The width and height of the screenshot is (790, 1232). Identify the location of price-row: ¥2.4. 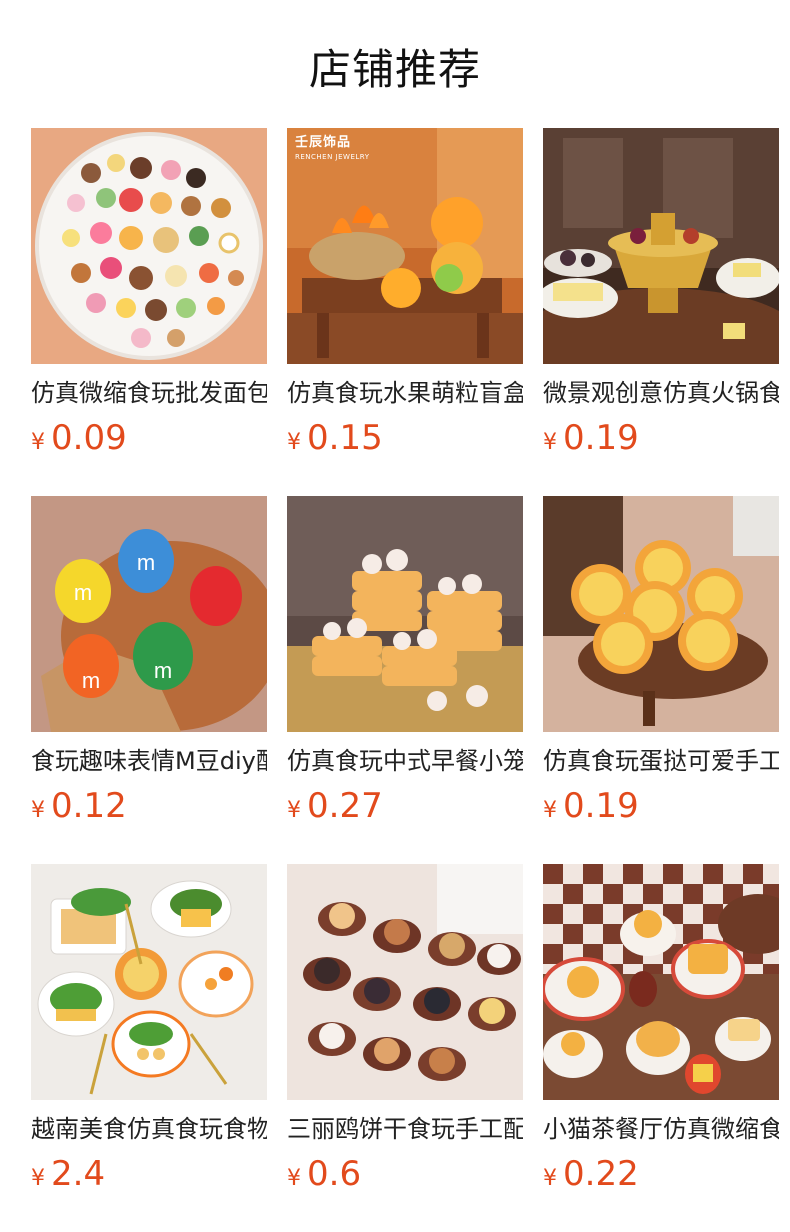
(149, 1174).